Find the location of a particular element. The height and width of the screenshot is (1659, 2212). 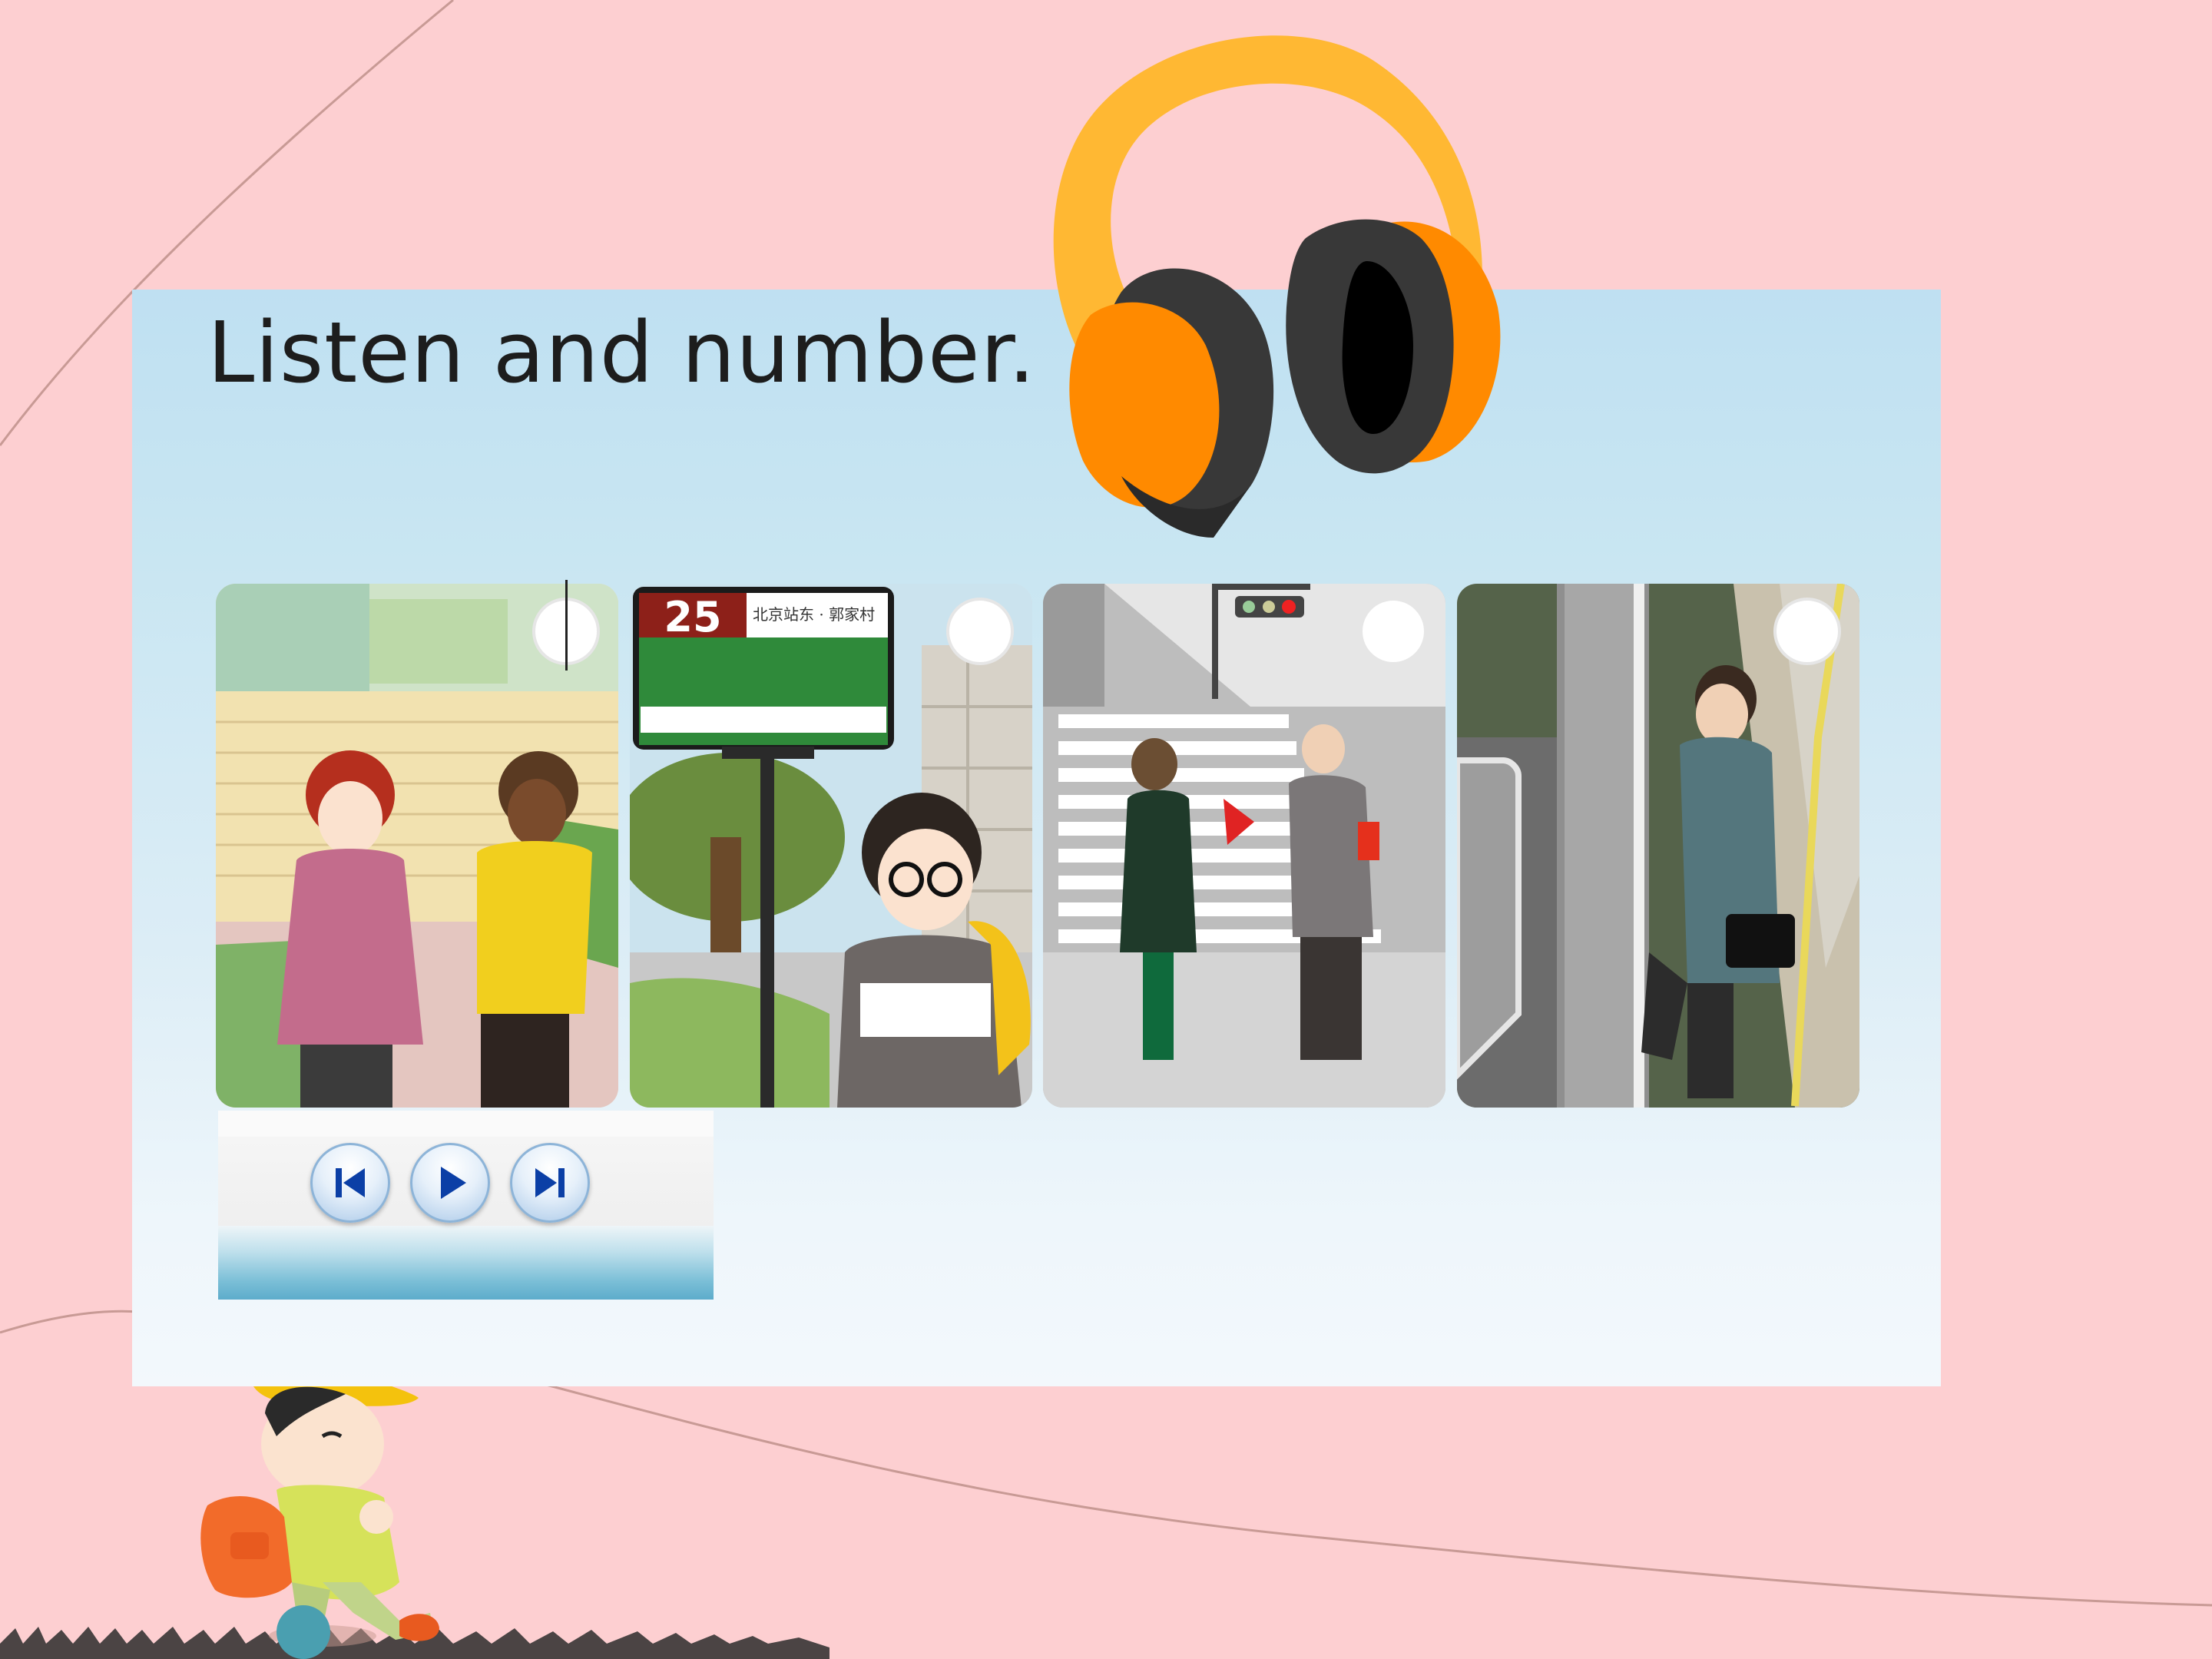

bus-stop-names: 北京站东 · 郭家村 is located at coordinates (815, 614).